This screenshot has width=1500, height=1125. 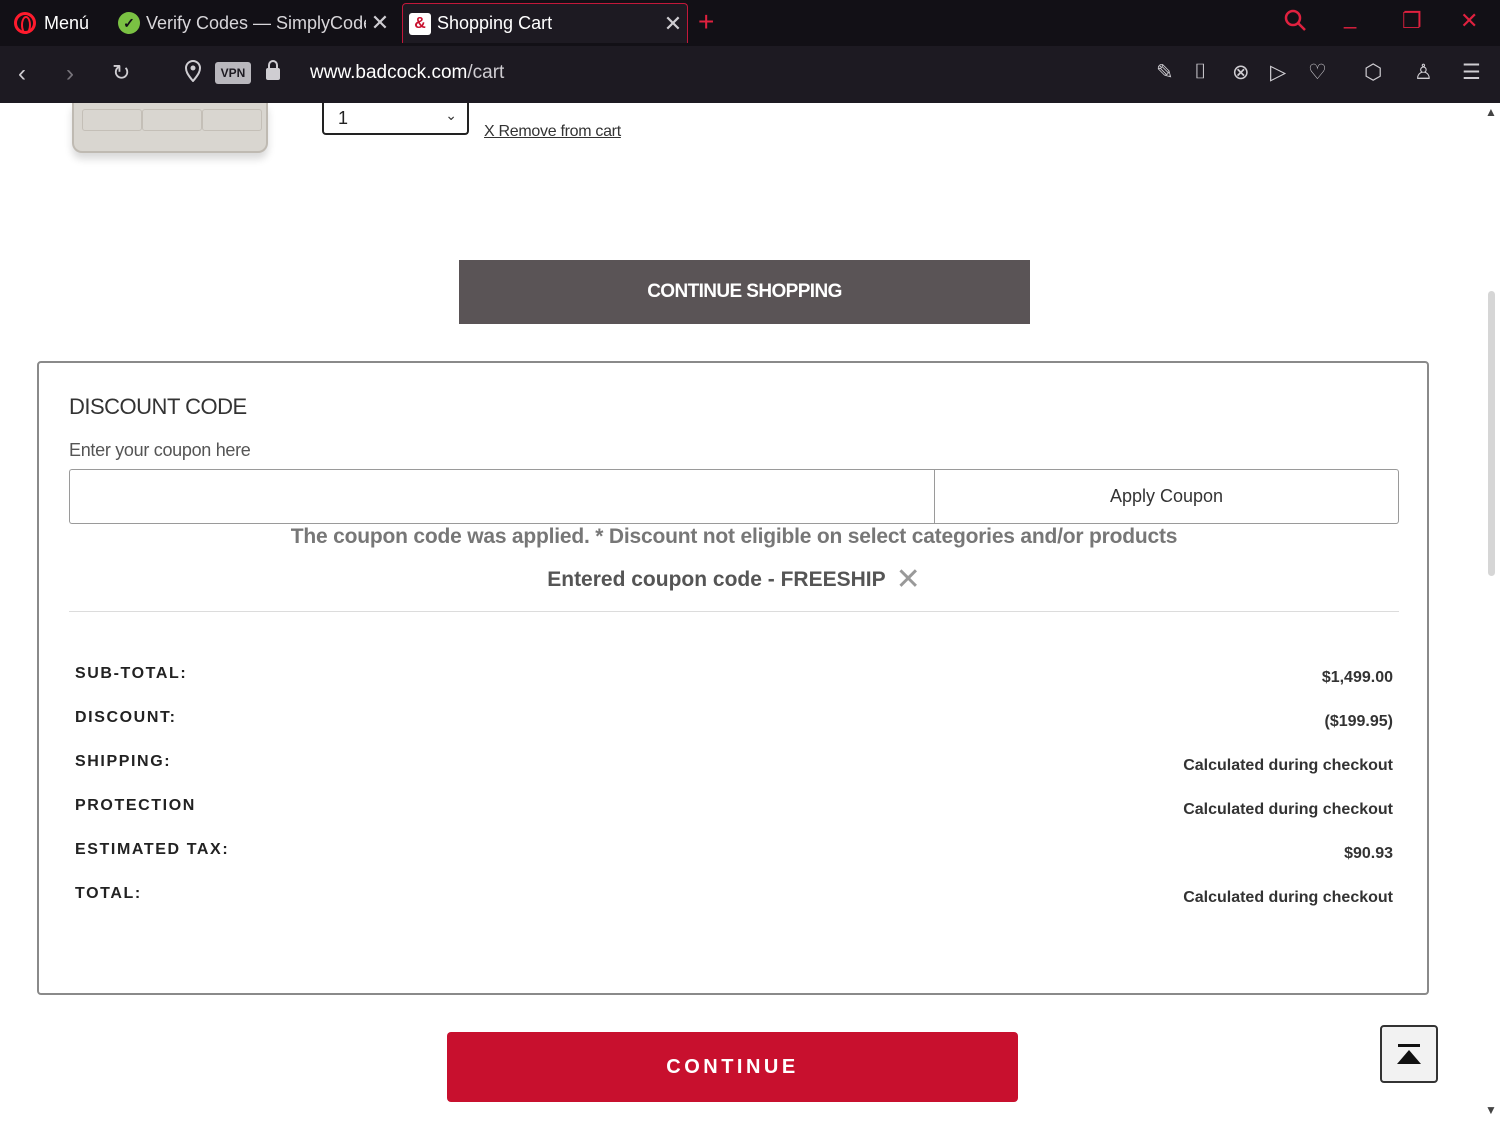 I want to click on arrow-up-icon, so click(x=1409, y=1057).